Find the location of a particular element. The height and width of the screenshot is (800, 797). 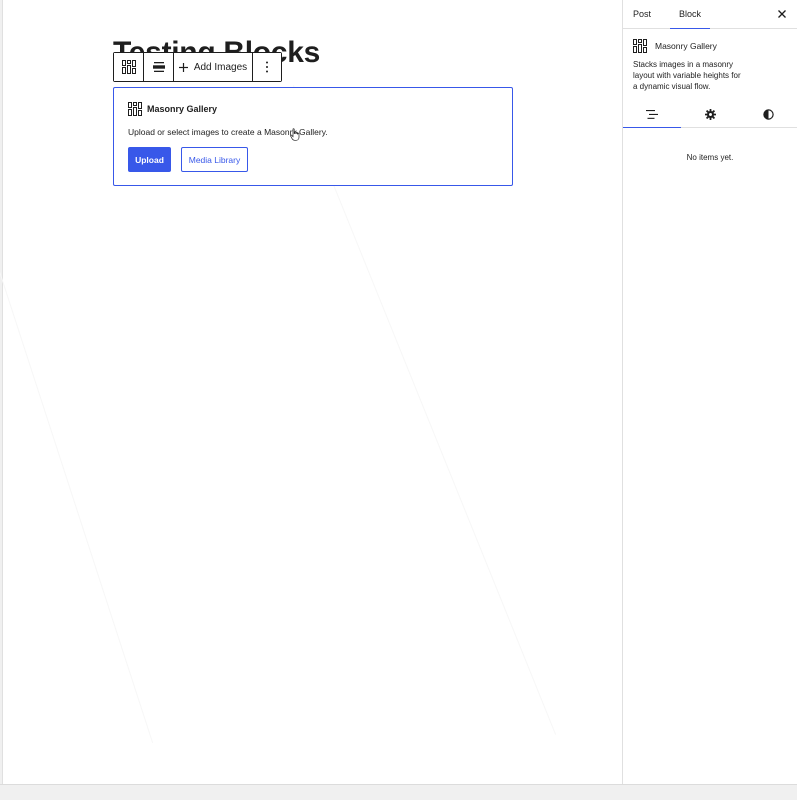

tab-post: Post is located at coordinates (651, 14).